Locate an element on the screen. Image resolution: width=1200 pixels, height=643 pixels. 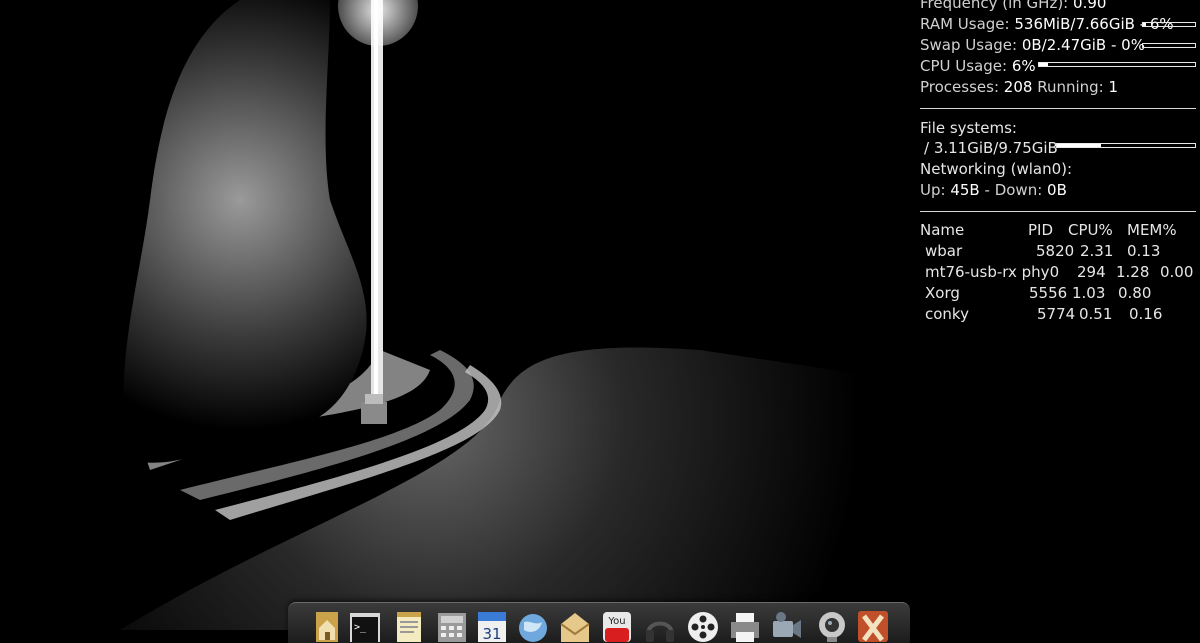
ram-usage-row: RAM Usage: 536MiB/7.66GiB - 6% is located at coordinates (1047, 24).